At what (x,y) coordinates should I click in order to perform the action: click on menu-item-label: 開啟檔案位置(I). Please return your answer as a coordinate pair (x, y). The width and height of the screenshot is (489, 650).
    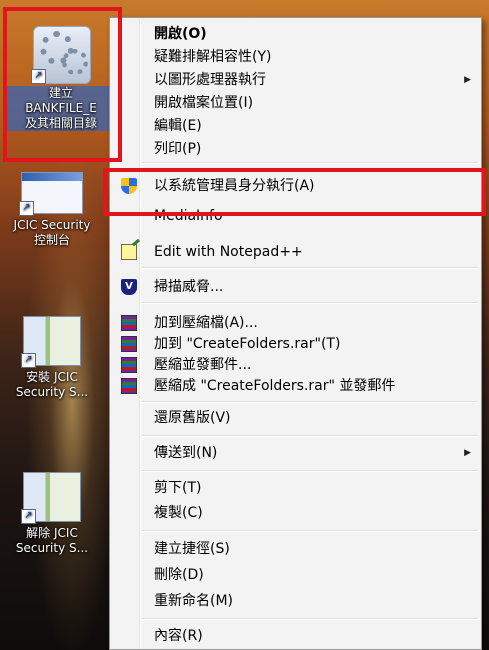
    Looking at the image, I should click on (204, 103).